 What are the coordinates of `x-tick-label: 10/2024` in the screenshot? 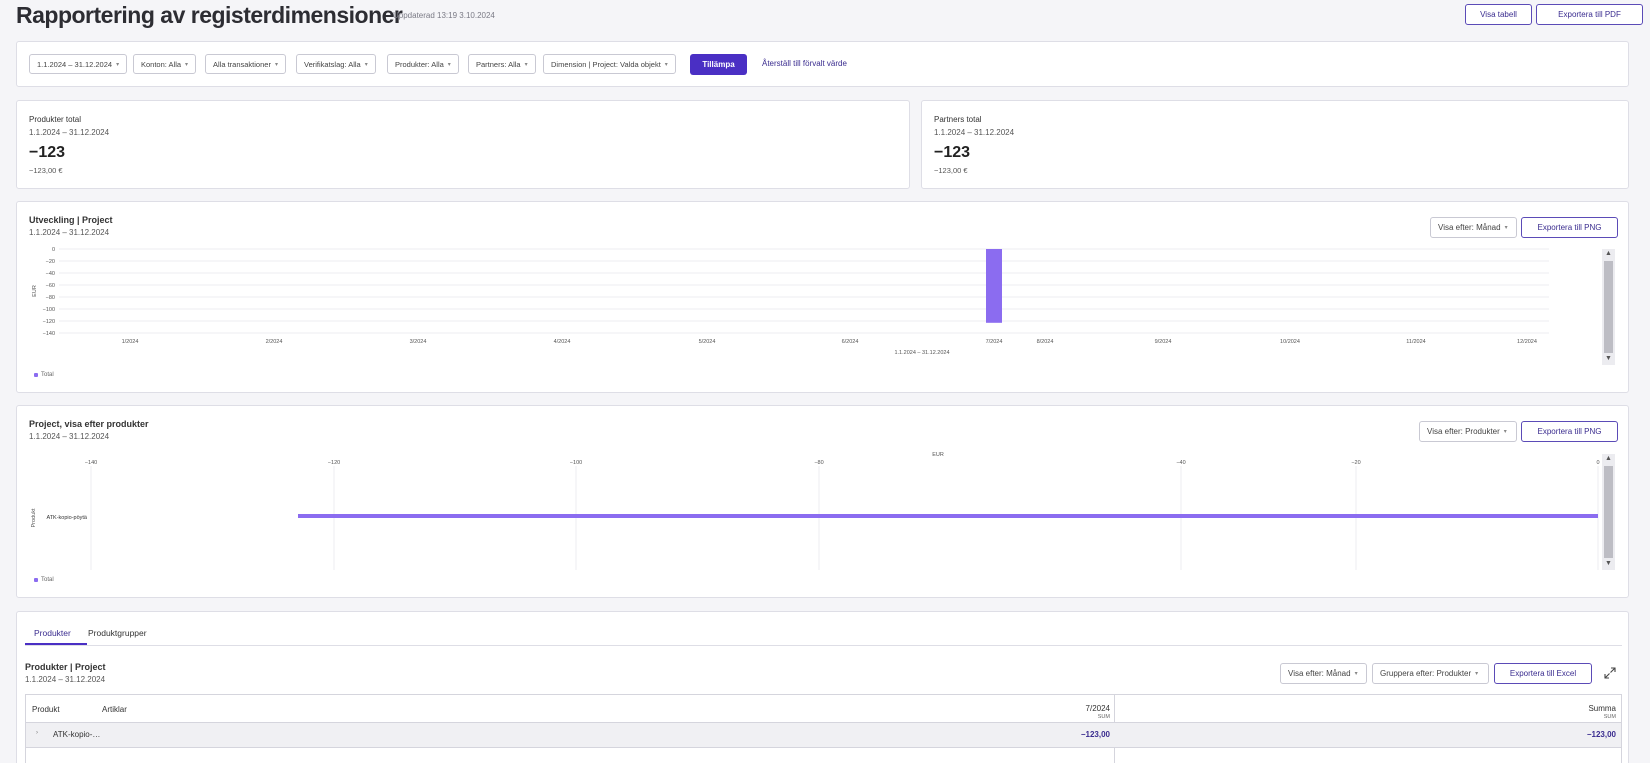 It's located at (1290, 342).